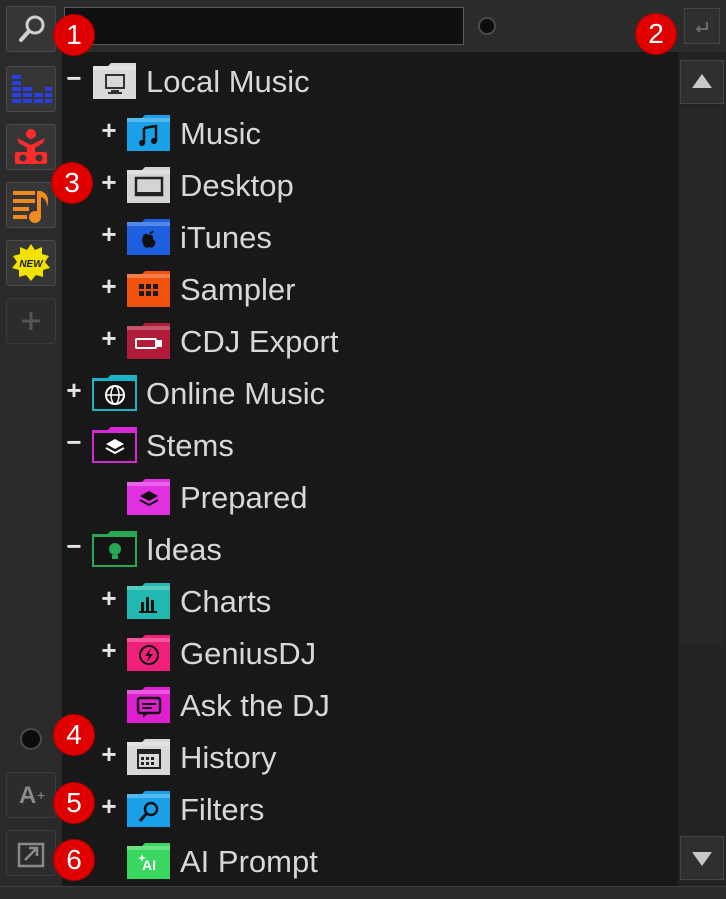 The image size is (726, 899). I want to click on triangle-up-icon, so click(702, 81).